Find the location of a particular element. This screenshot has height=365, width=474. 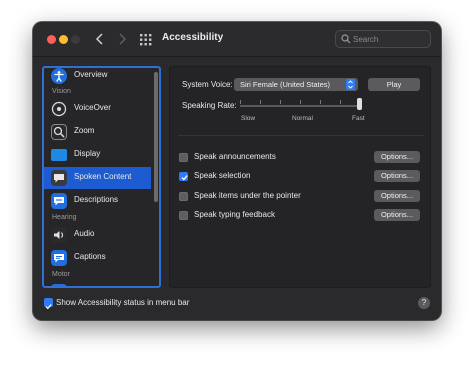

help-button: ? is located at coordinates (424, 303).